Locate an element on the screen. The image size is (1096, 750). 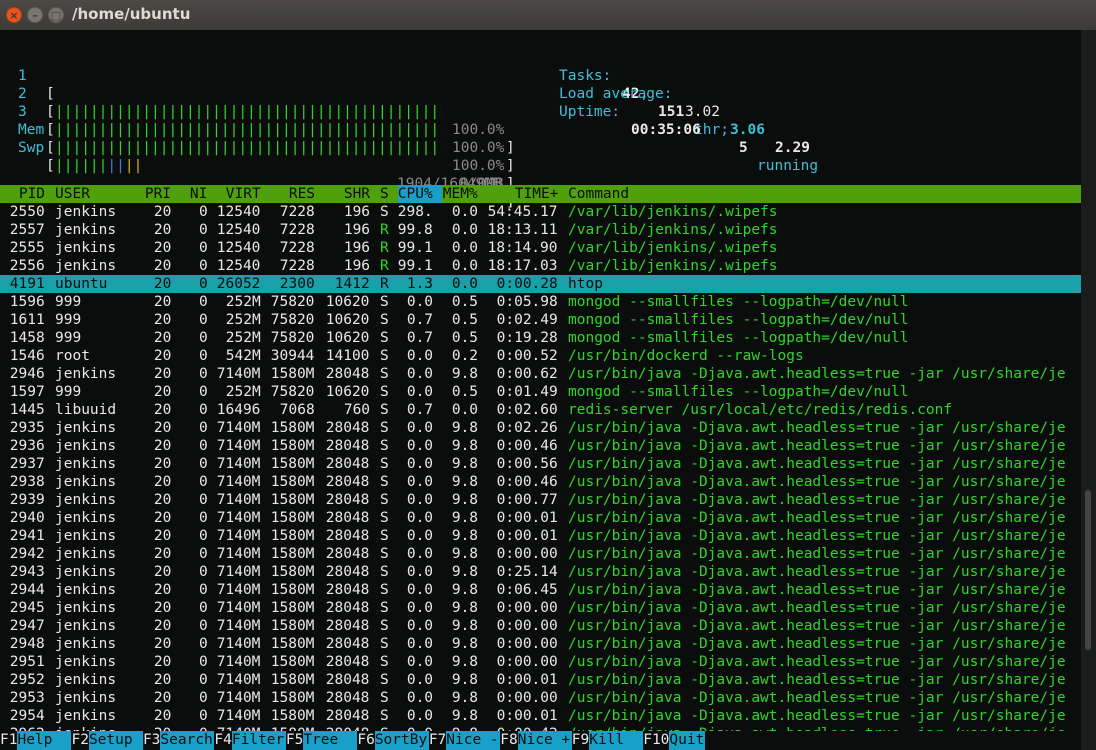
fkey-f6-label: SortBy is located at coordinates (401, 740).